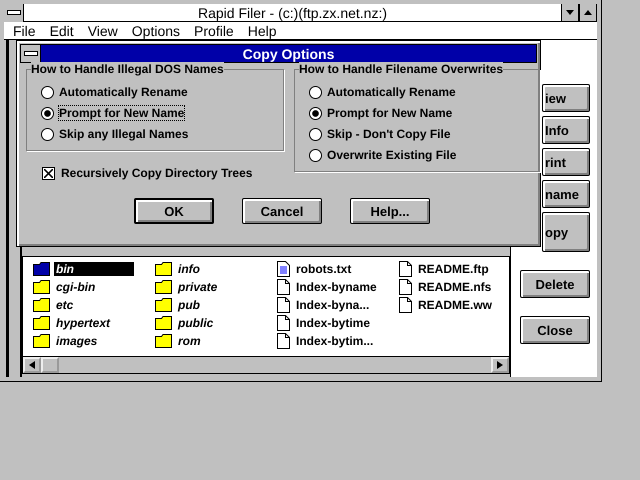 The image size is (640, 480). What do you see at coordinates (288, 53) in the screenshot?
I see `dialog-title: Copy Options` at bounding box center [288, 53].